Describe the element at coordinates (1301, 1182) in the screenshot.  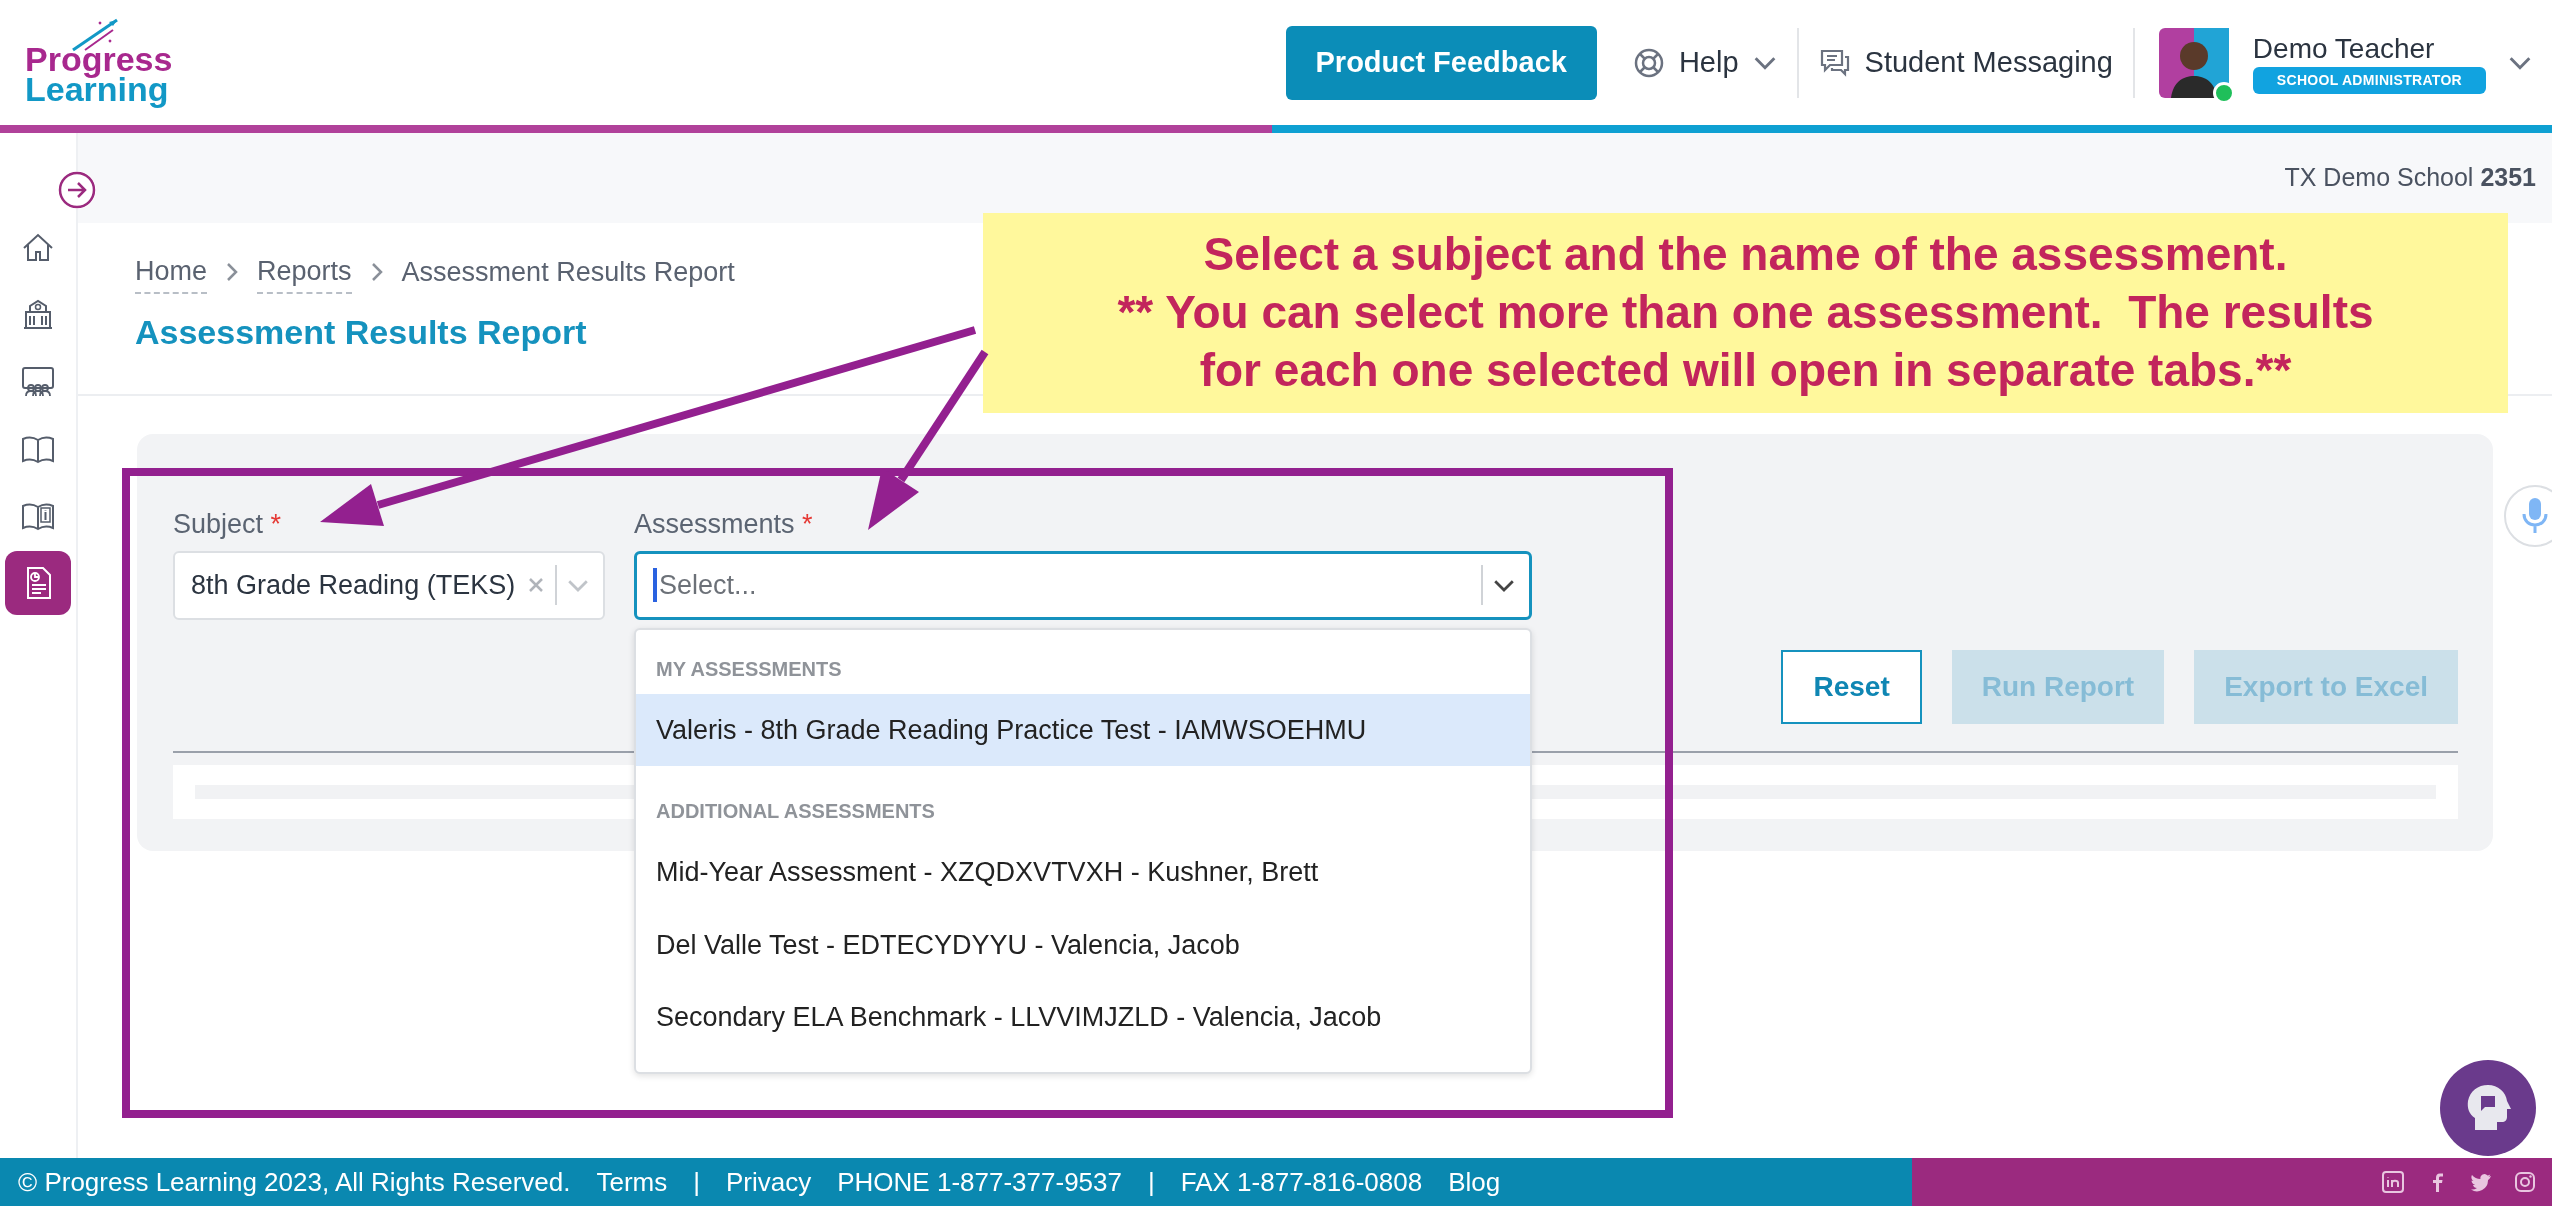
I see `footer-text: FAX 1-877-816-0808` at that location.